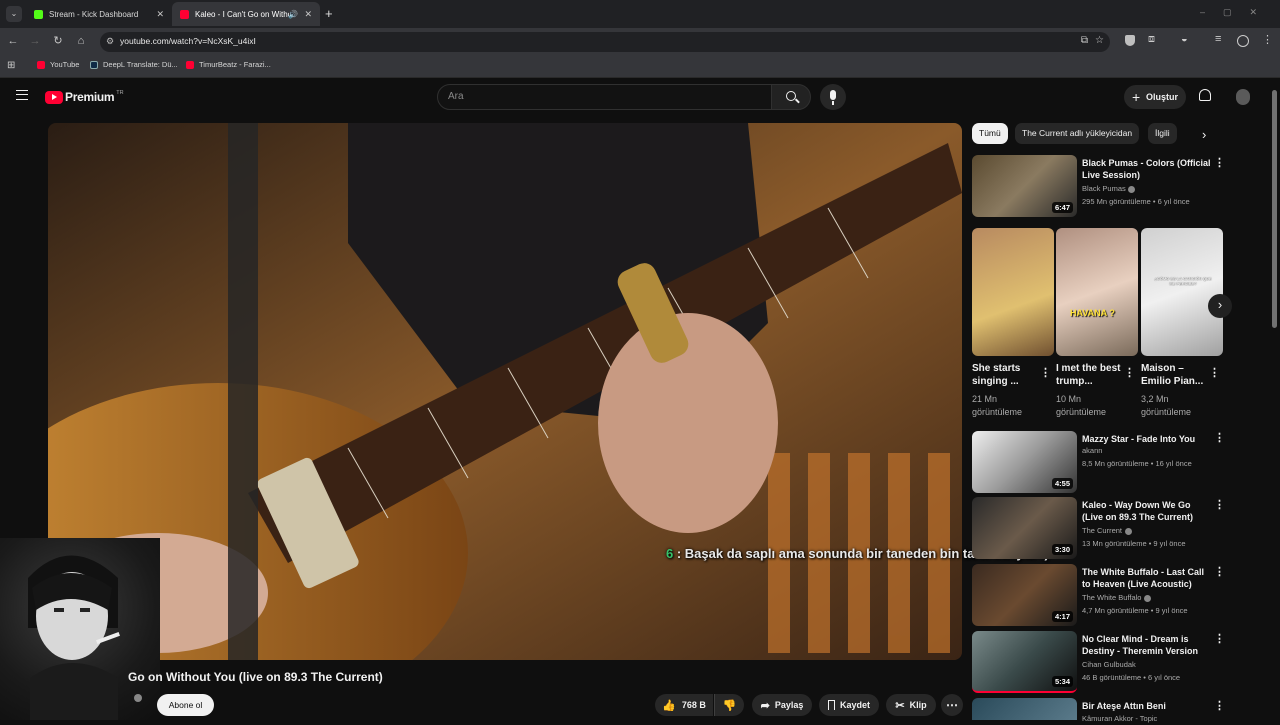 The width and height of the screenshot is (1280, 725). What do you see at coordinates (669, 705) in the screenshot?
I see `thumbs-up-icon: 👍` at bounding box center [669, 705].